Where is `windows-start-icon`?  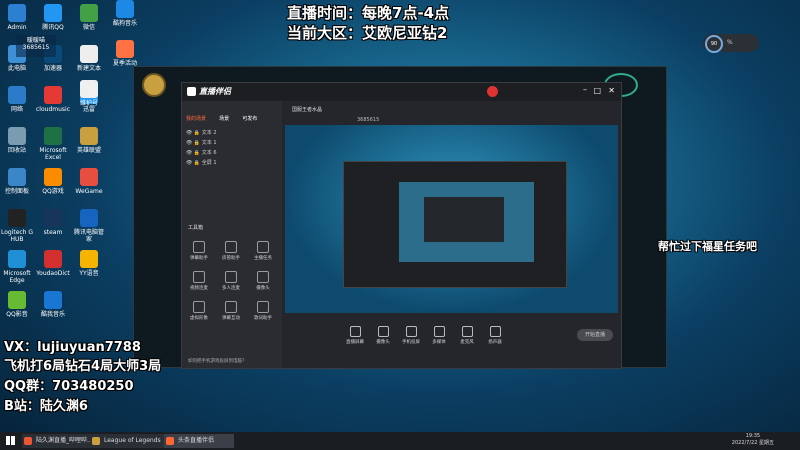
windows-start-icon is located at coordinates (10, 440).